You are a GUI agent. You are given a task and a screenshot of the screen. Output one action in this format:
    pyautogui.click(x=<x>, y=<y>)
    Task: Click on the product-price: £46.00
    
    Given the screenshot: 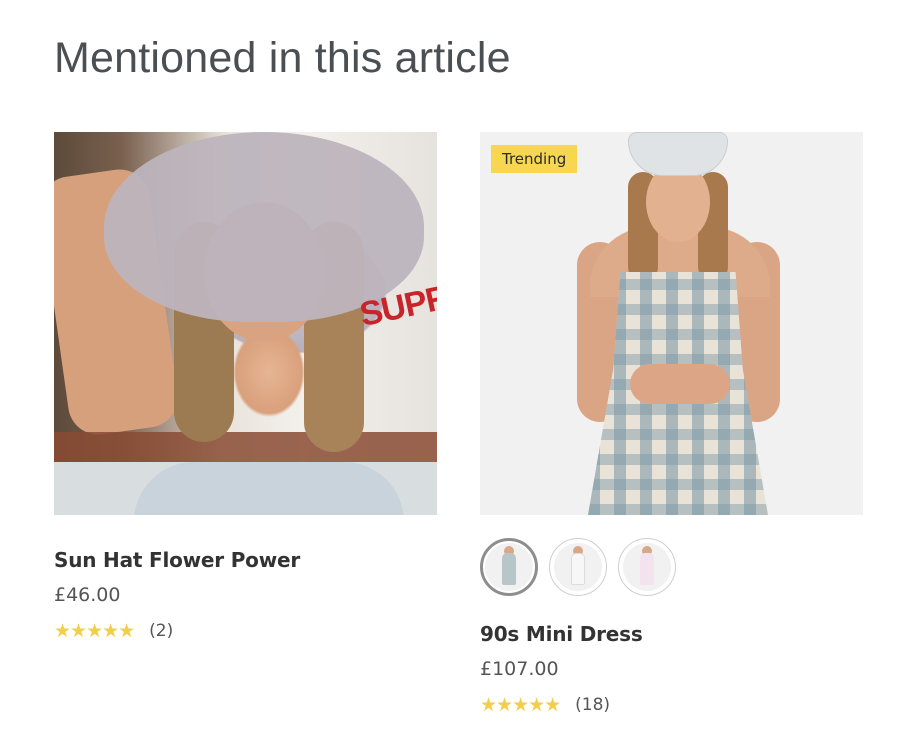 What is the action you would take?
    pyautogui.click(x=87, y=595)
    